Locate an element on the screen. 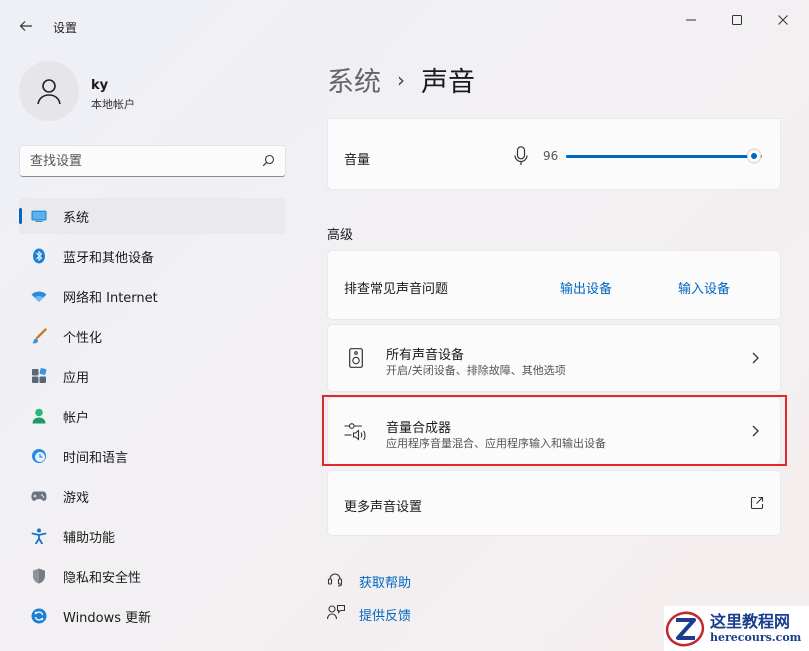 Image resolution: width=809 pixels, height=651 pixels. sidebar-item-label: 隐私和安全性 is located at coordinates (102, 578).